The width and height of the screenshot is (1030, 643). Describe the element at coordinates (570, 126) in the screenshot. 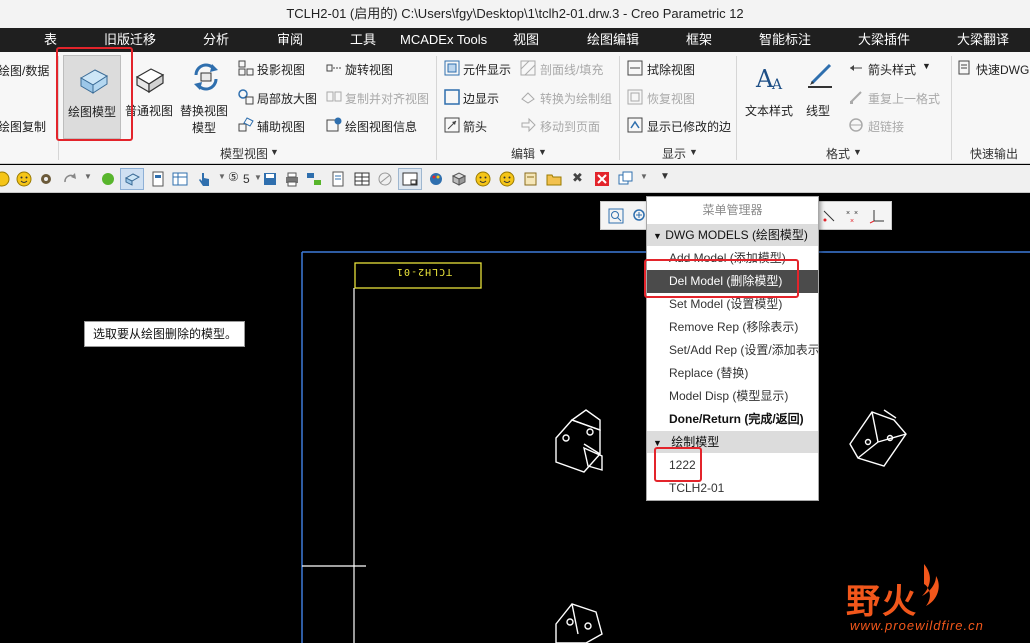

I see `move-to-page-button: 移动到页面` at that location.